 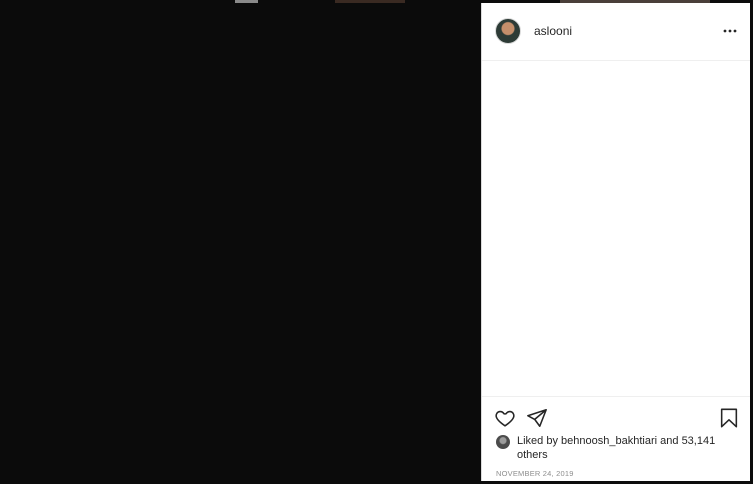 What do you see at coordinates (505, 418) in the screenshot?
I see `heart-icon` at bounding box center [505, 418].